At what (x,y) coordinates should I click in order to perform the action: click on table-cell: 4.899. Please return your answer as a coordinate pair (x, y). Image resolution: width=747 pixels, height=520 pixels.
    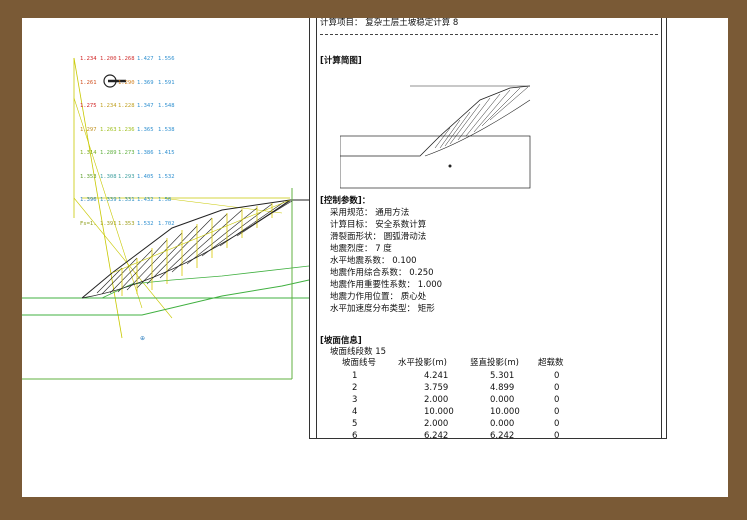
    Looking at the image, I should click on (502, 388).